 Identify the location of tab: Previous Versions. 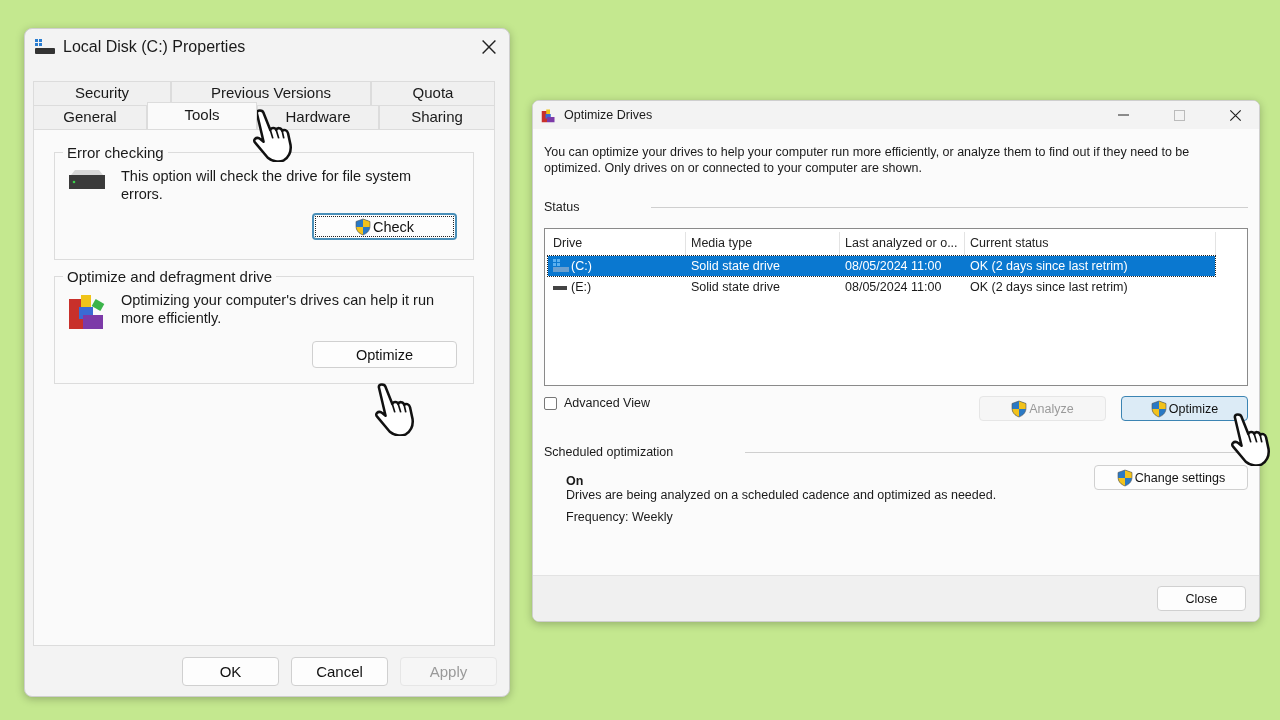
(271, 93).